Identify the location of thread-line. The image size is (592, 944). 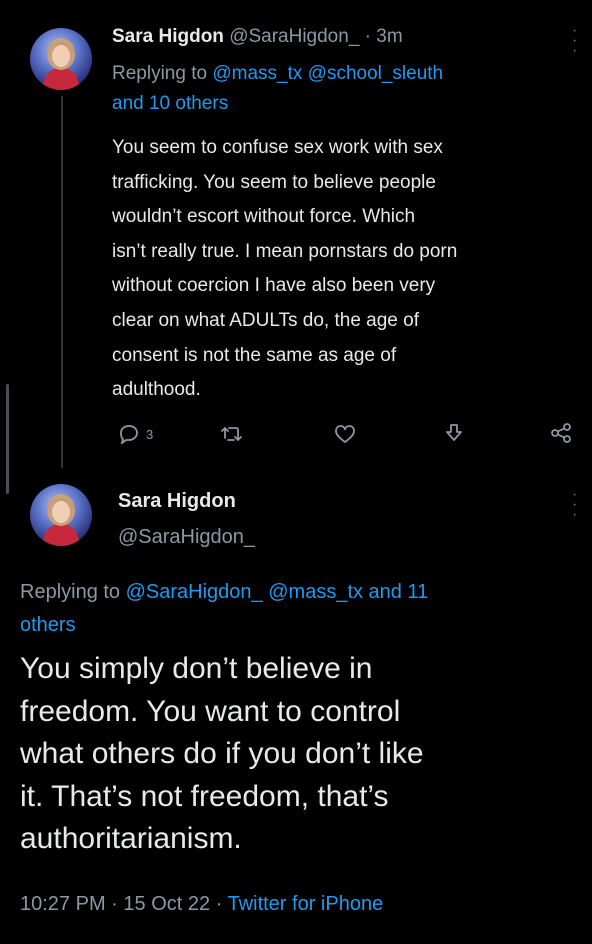
(62, 282).